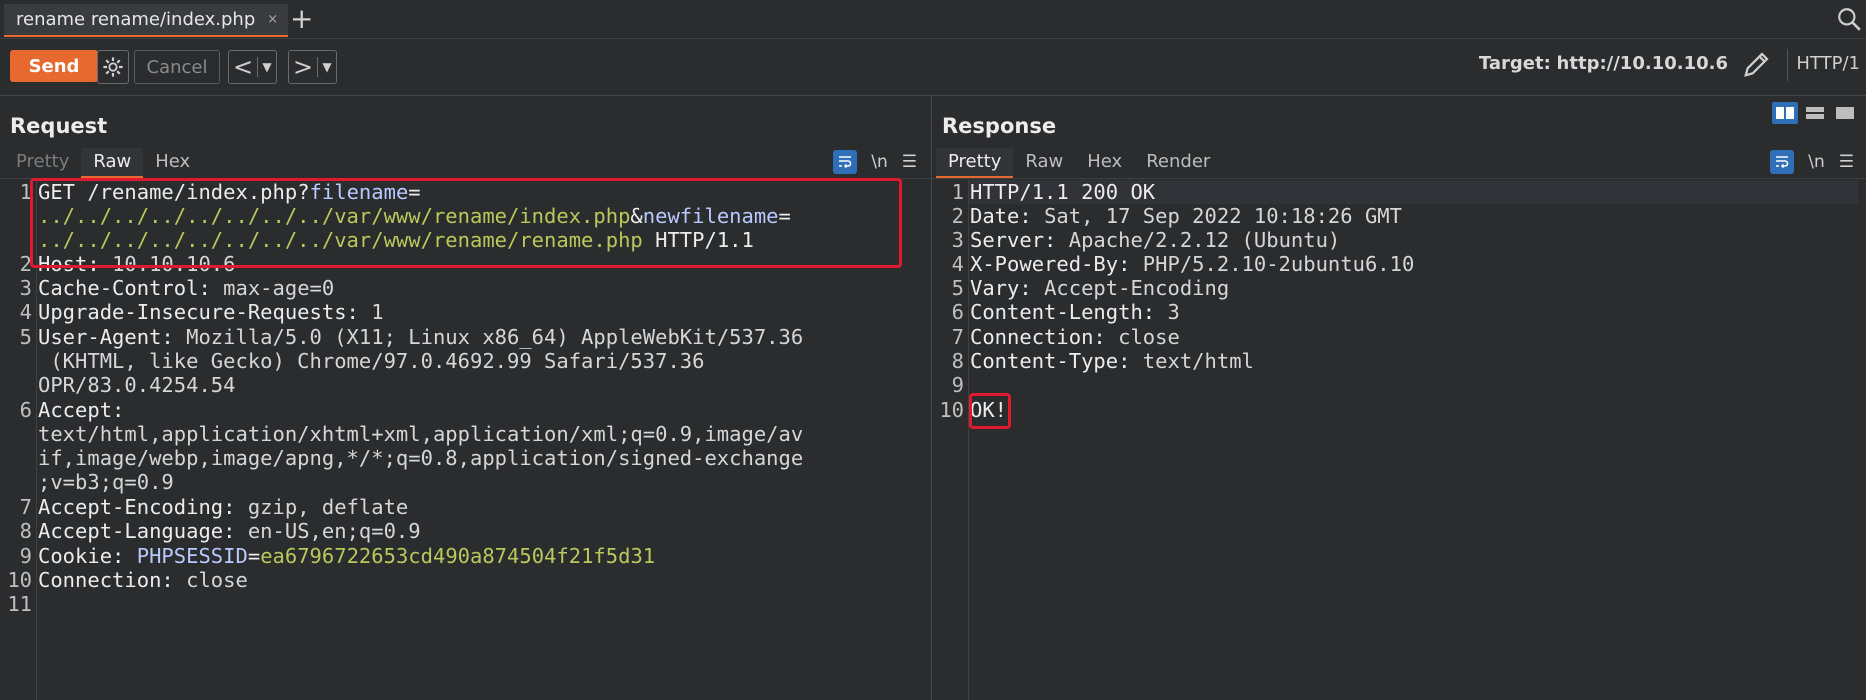  Describe the element at coordinates (1063, 192) in the screenshot. I see `status-line: HTTP/1.1 200 OK` at that location.